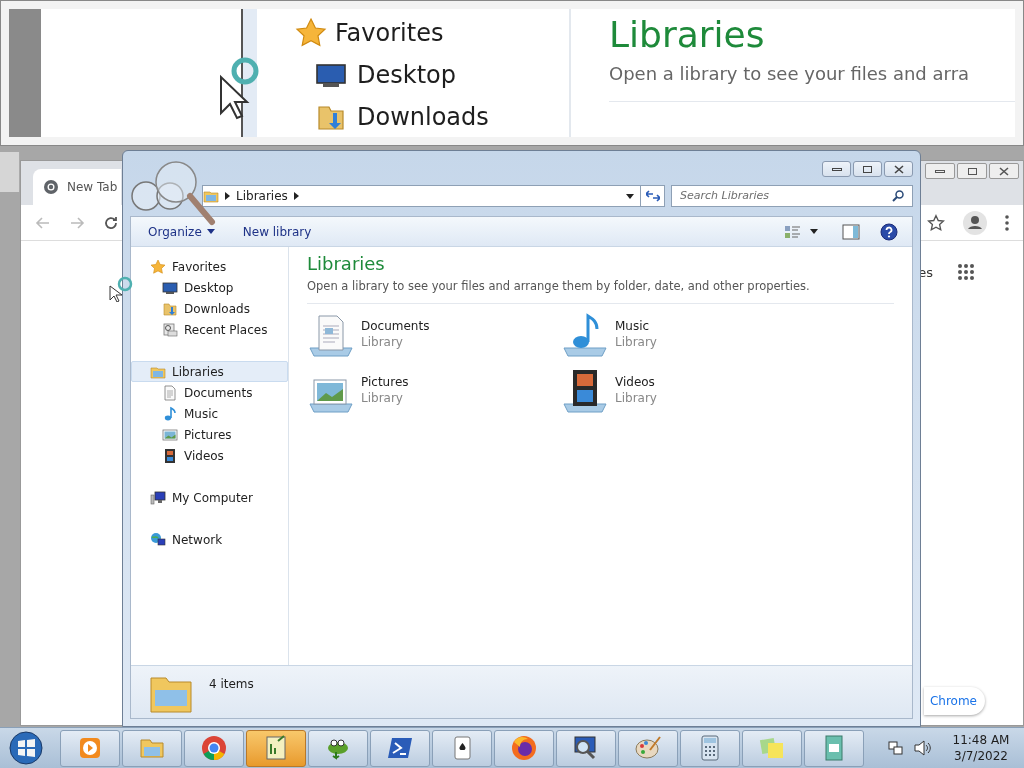 The image size is (1024, 768). I want to click on clock-time: 11:48 AM, so click(981, 740).